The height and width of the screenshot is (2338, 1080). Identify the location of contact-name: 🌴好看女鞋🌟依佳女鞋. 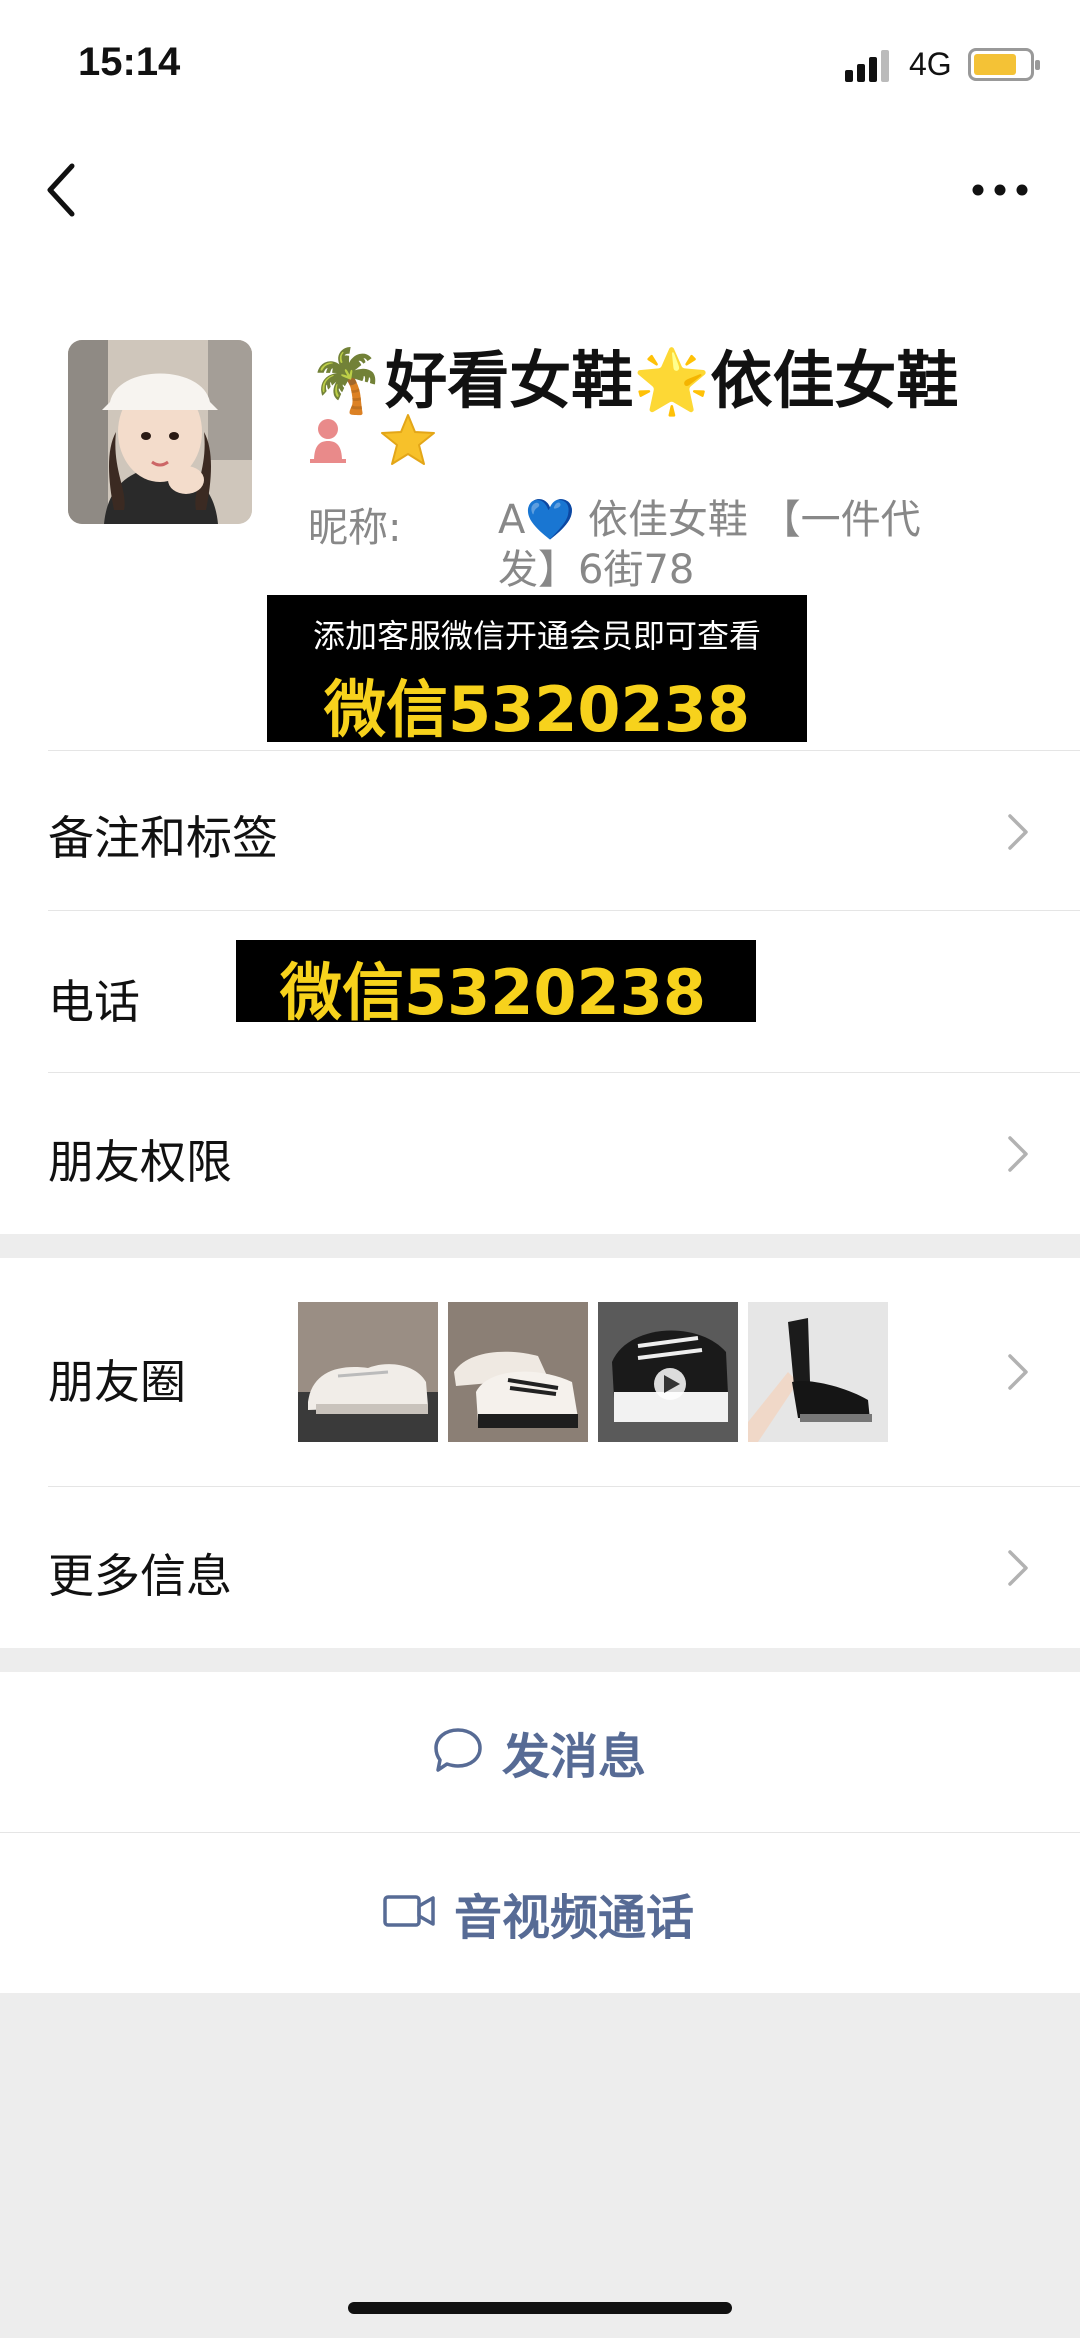
(633, 380).